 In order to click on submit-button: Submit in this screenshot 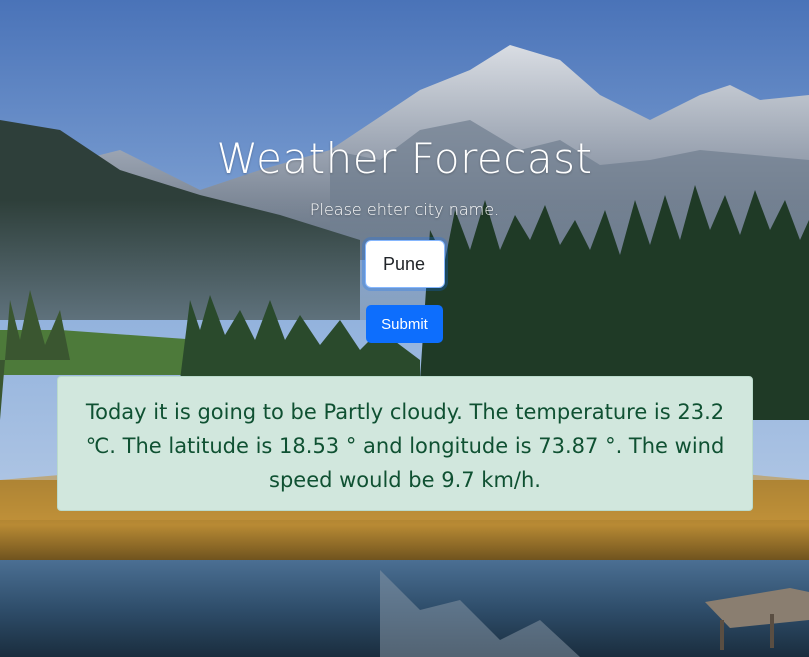, I will do `click(404, 324)`.